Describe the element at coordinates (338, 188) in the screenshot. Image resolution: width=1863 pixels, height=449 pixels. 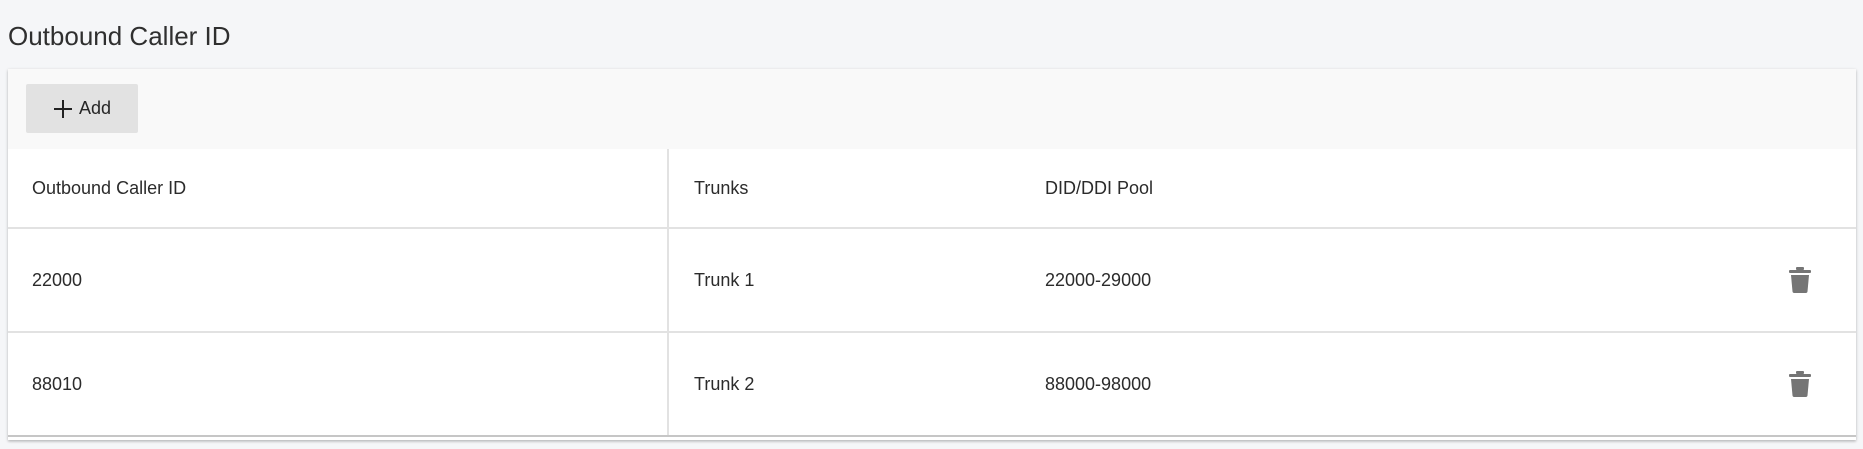
I see `column-header-outbound-caller-id: Outbound Caller ID` at that location.